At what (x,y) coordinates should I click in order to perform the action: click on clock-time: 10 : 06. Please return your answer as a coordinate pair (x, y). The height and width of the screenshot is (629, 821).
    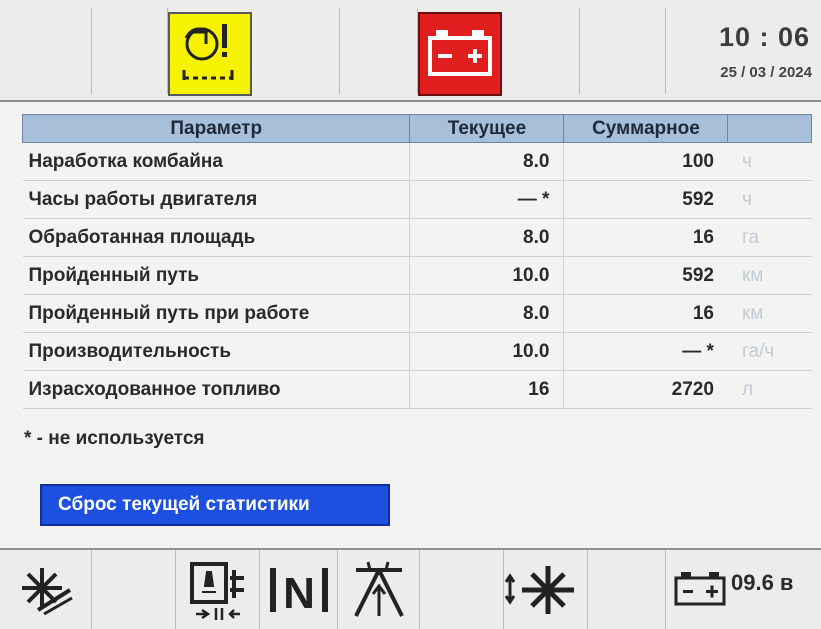
    Looking at the image, I should click on (764, 37).